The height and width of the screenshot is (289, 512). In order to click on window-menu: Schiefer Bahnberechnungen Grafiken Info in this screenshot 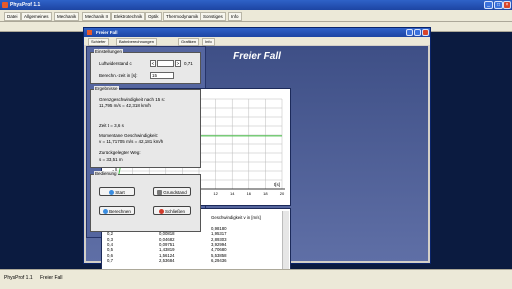, I will do `click(257, 41)`.